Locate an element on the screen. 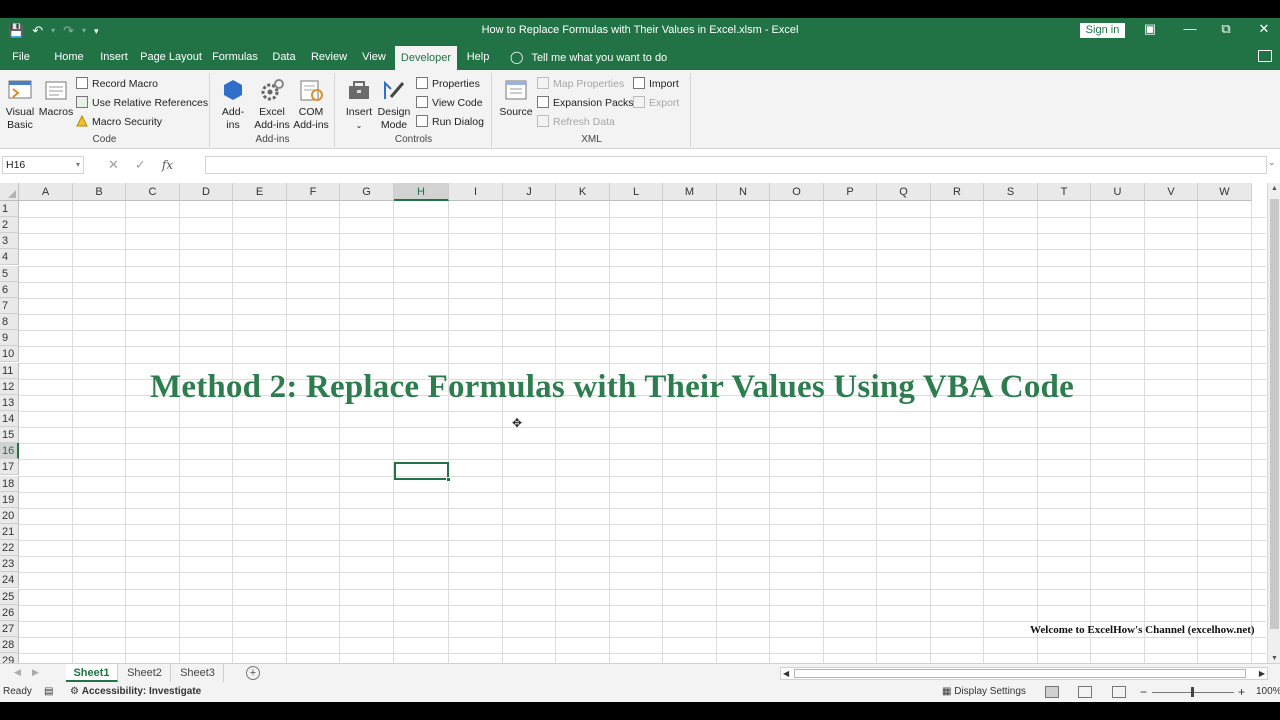 This screenshot has height=720, width=1280. tab-review: Review is located at coordinates (329, 57).